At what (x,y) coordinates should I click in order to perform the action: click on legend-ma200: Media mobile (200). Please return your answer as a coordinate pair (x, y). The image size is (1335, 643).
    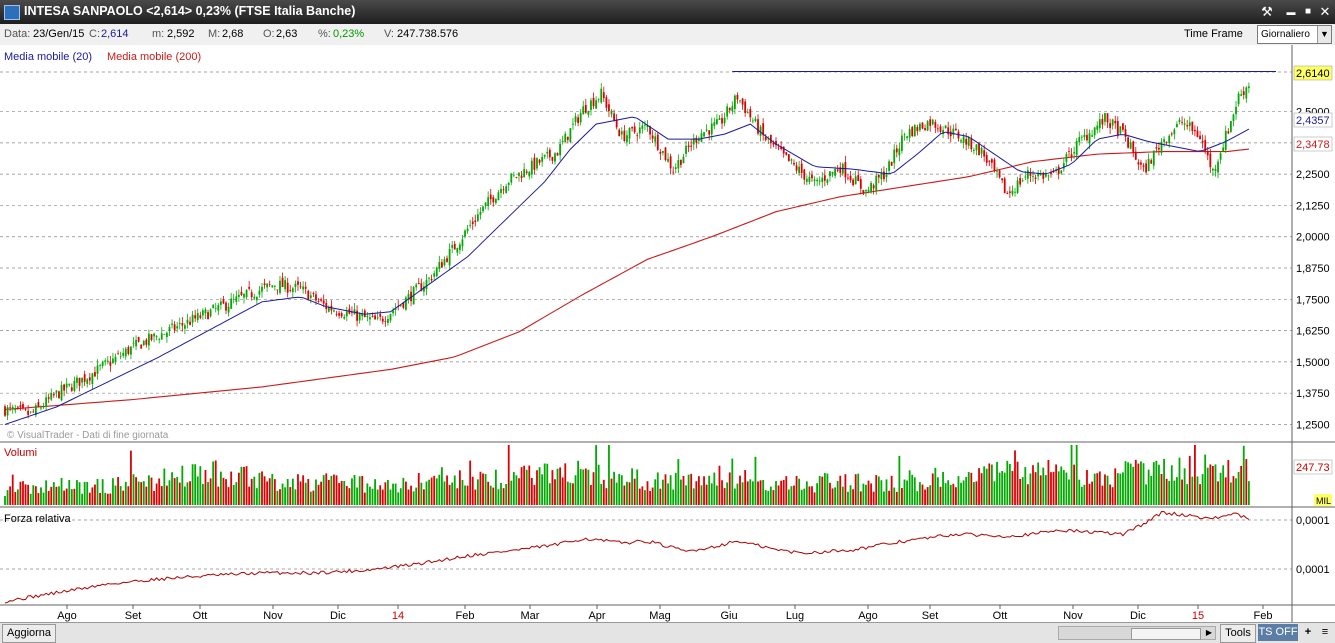
    Looking at the image, I should click on (154, 57).